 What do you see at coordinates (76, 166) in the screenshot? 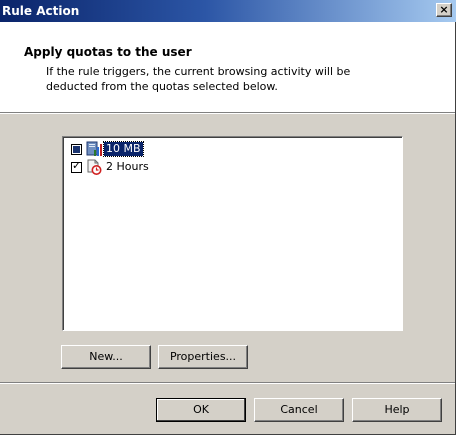
I see `quota-checkbox: ✓` at bounding box center [76, 166].